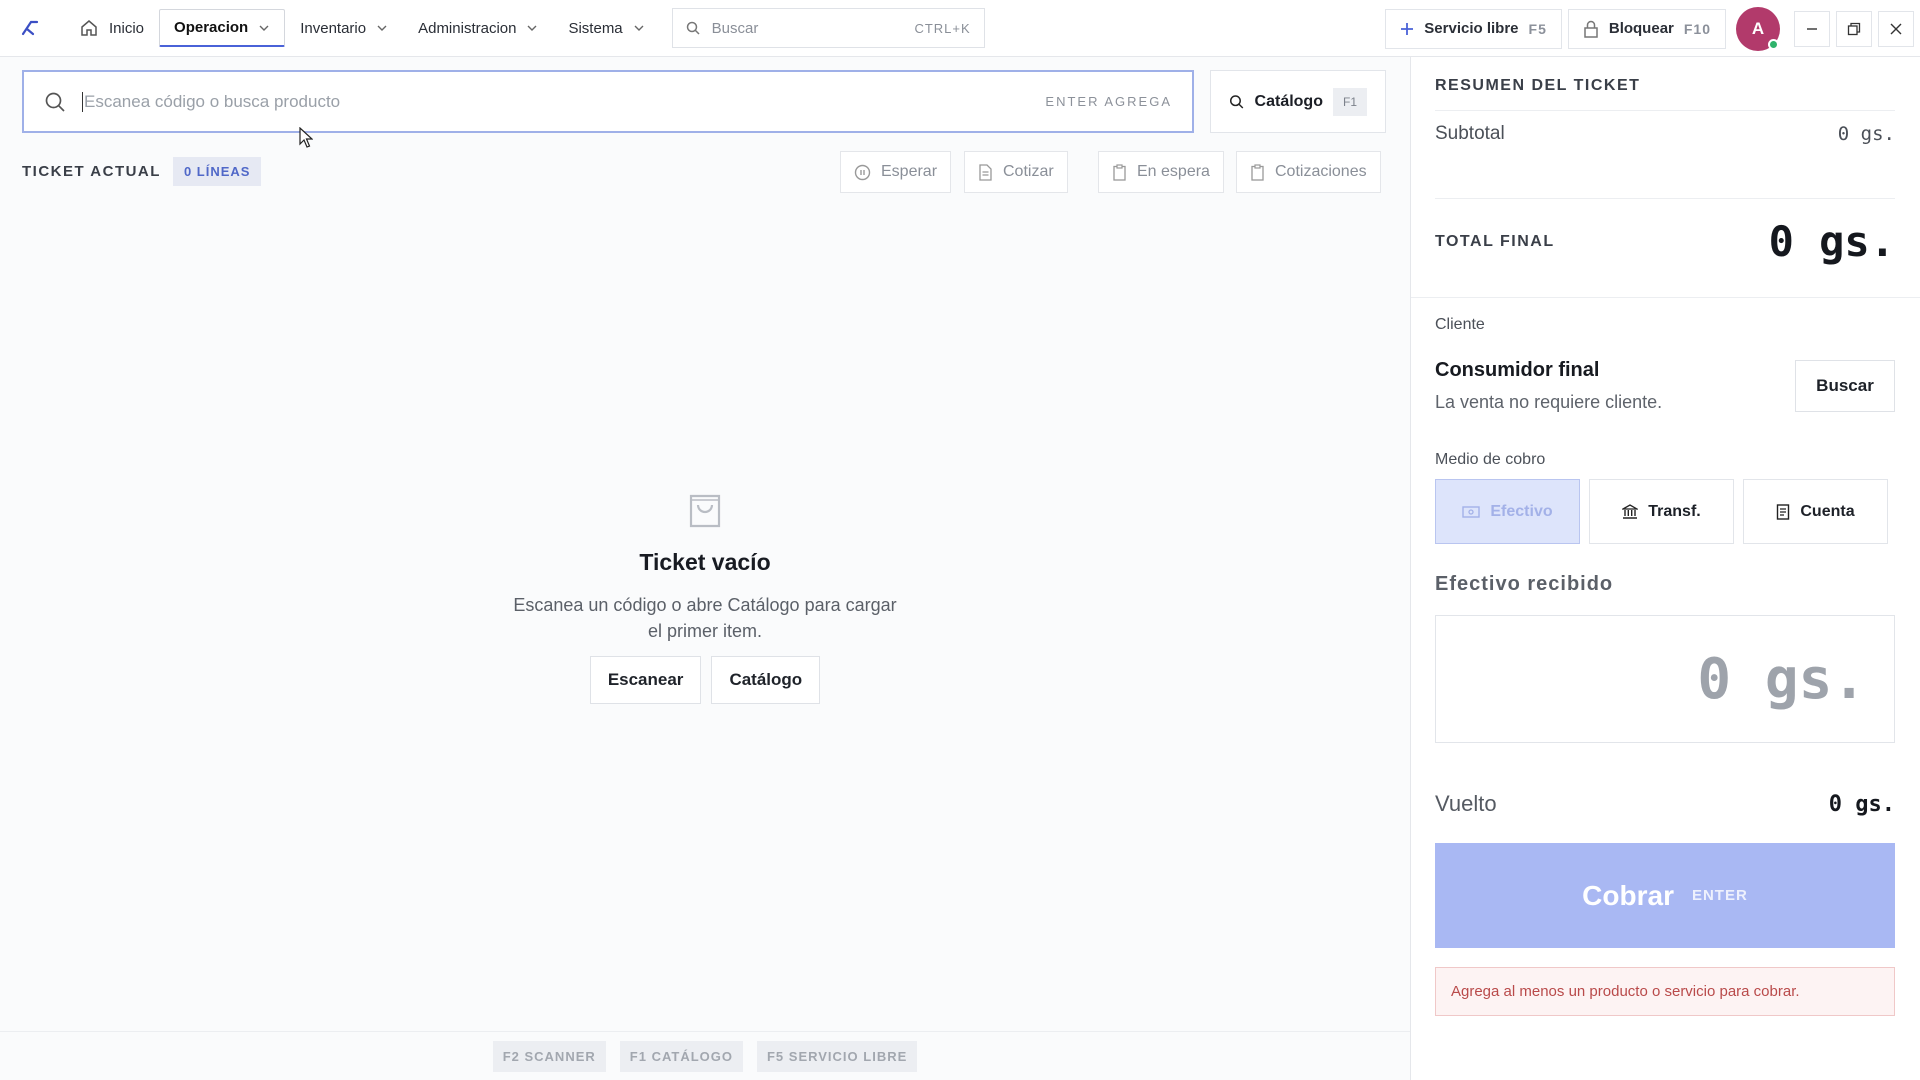  Describe the element at coordinates (1845, 386) in the screenshot. I see `client-search-button: Buscar` at that location.